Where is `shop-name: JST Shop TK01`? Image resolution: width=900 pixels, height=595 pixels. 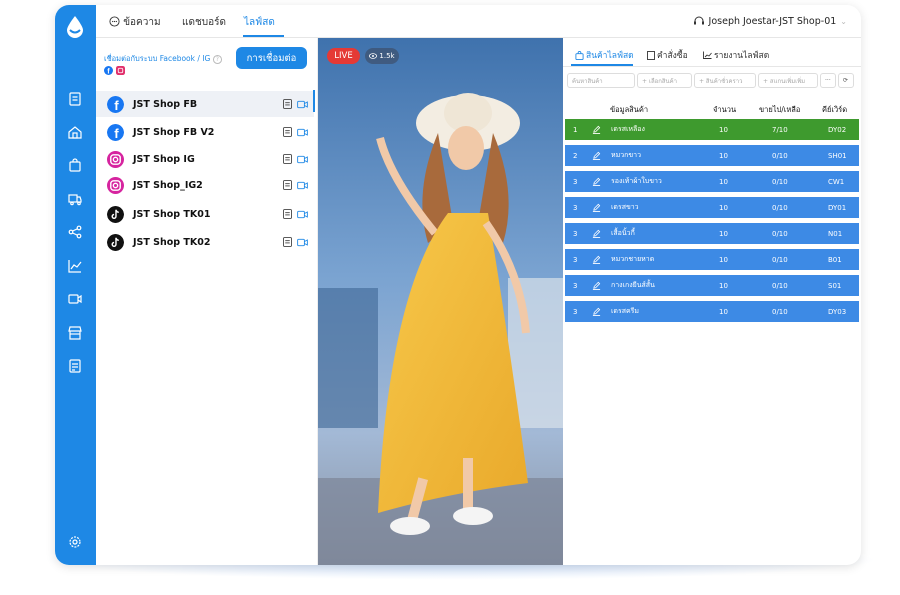 shop-name: JST Shop TK01 is located at coordinates (172, 214).